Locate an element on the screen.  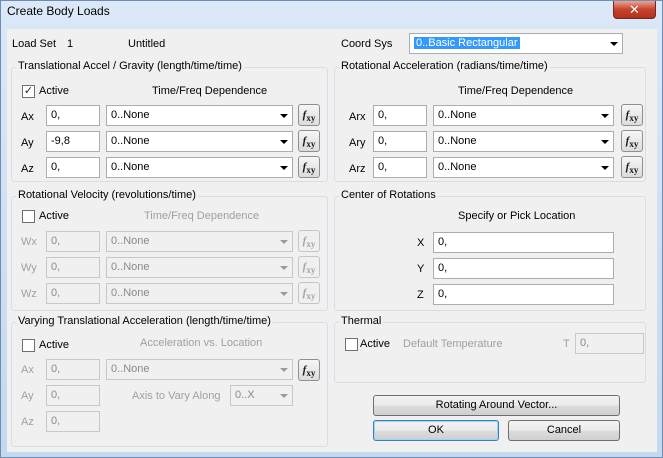
translational-active-label: Active is located at coordinates (54, 91).